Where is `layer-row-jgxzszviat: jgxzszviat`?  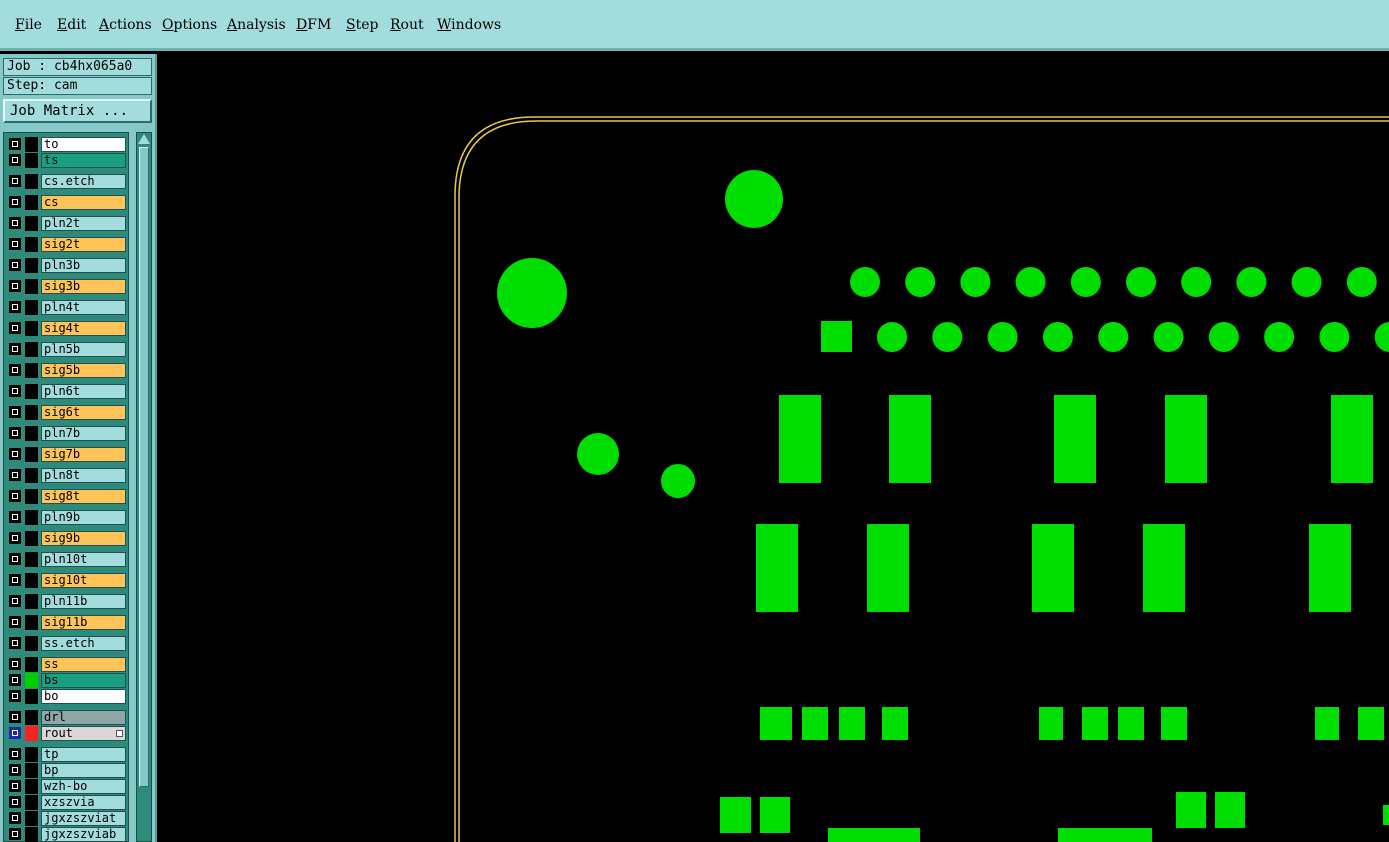
layer-row-jgxzszviat: jgxzszviat is located at coordinates (67, 818).